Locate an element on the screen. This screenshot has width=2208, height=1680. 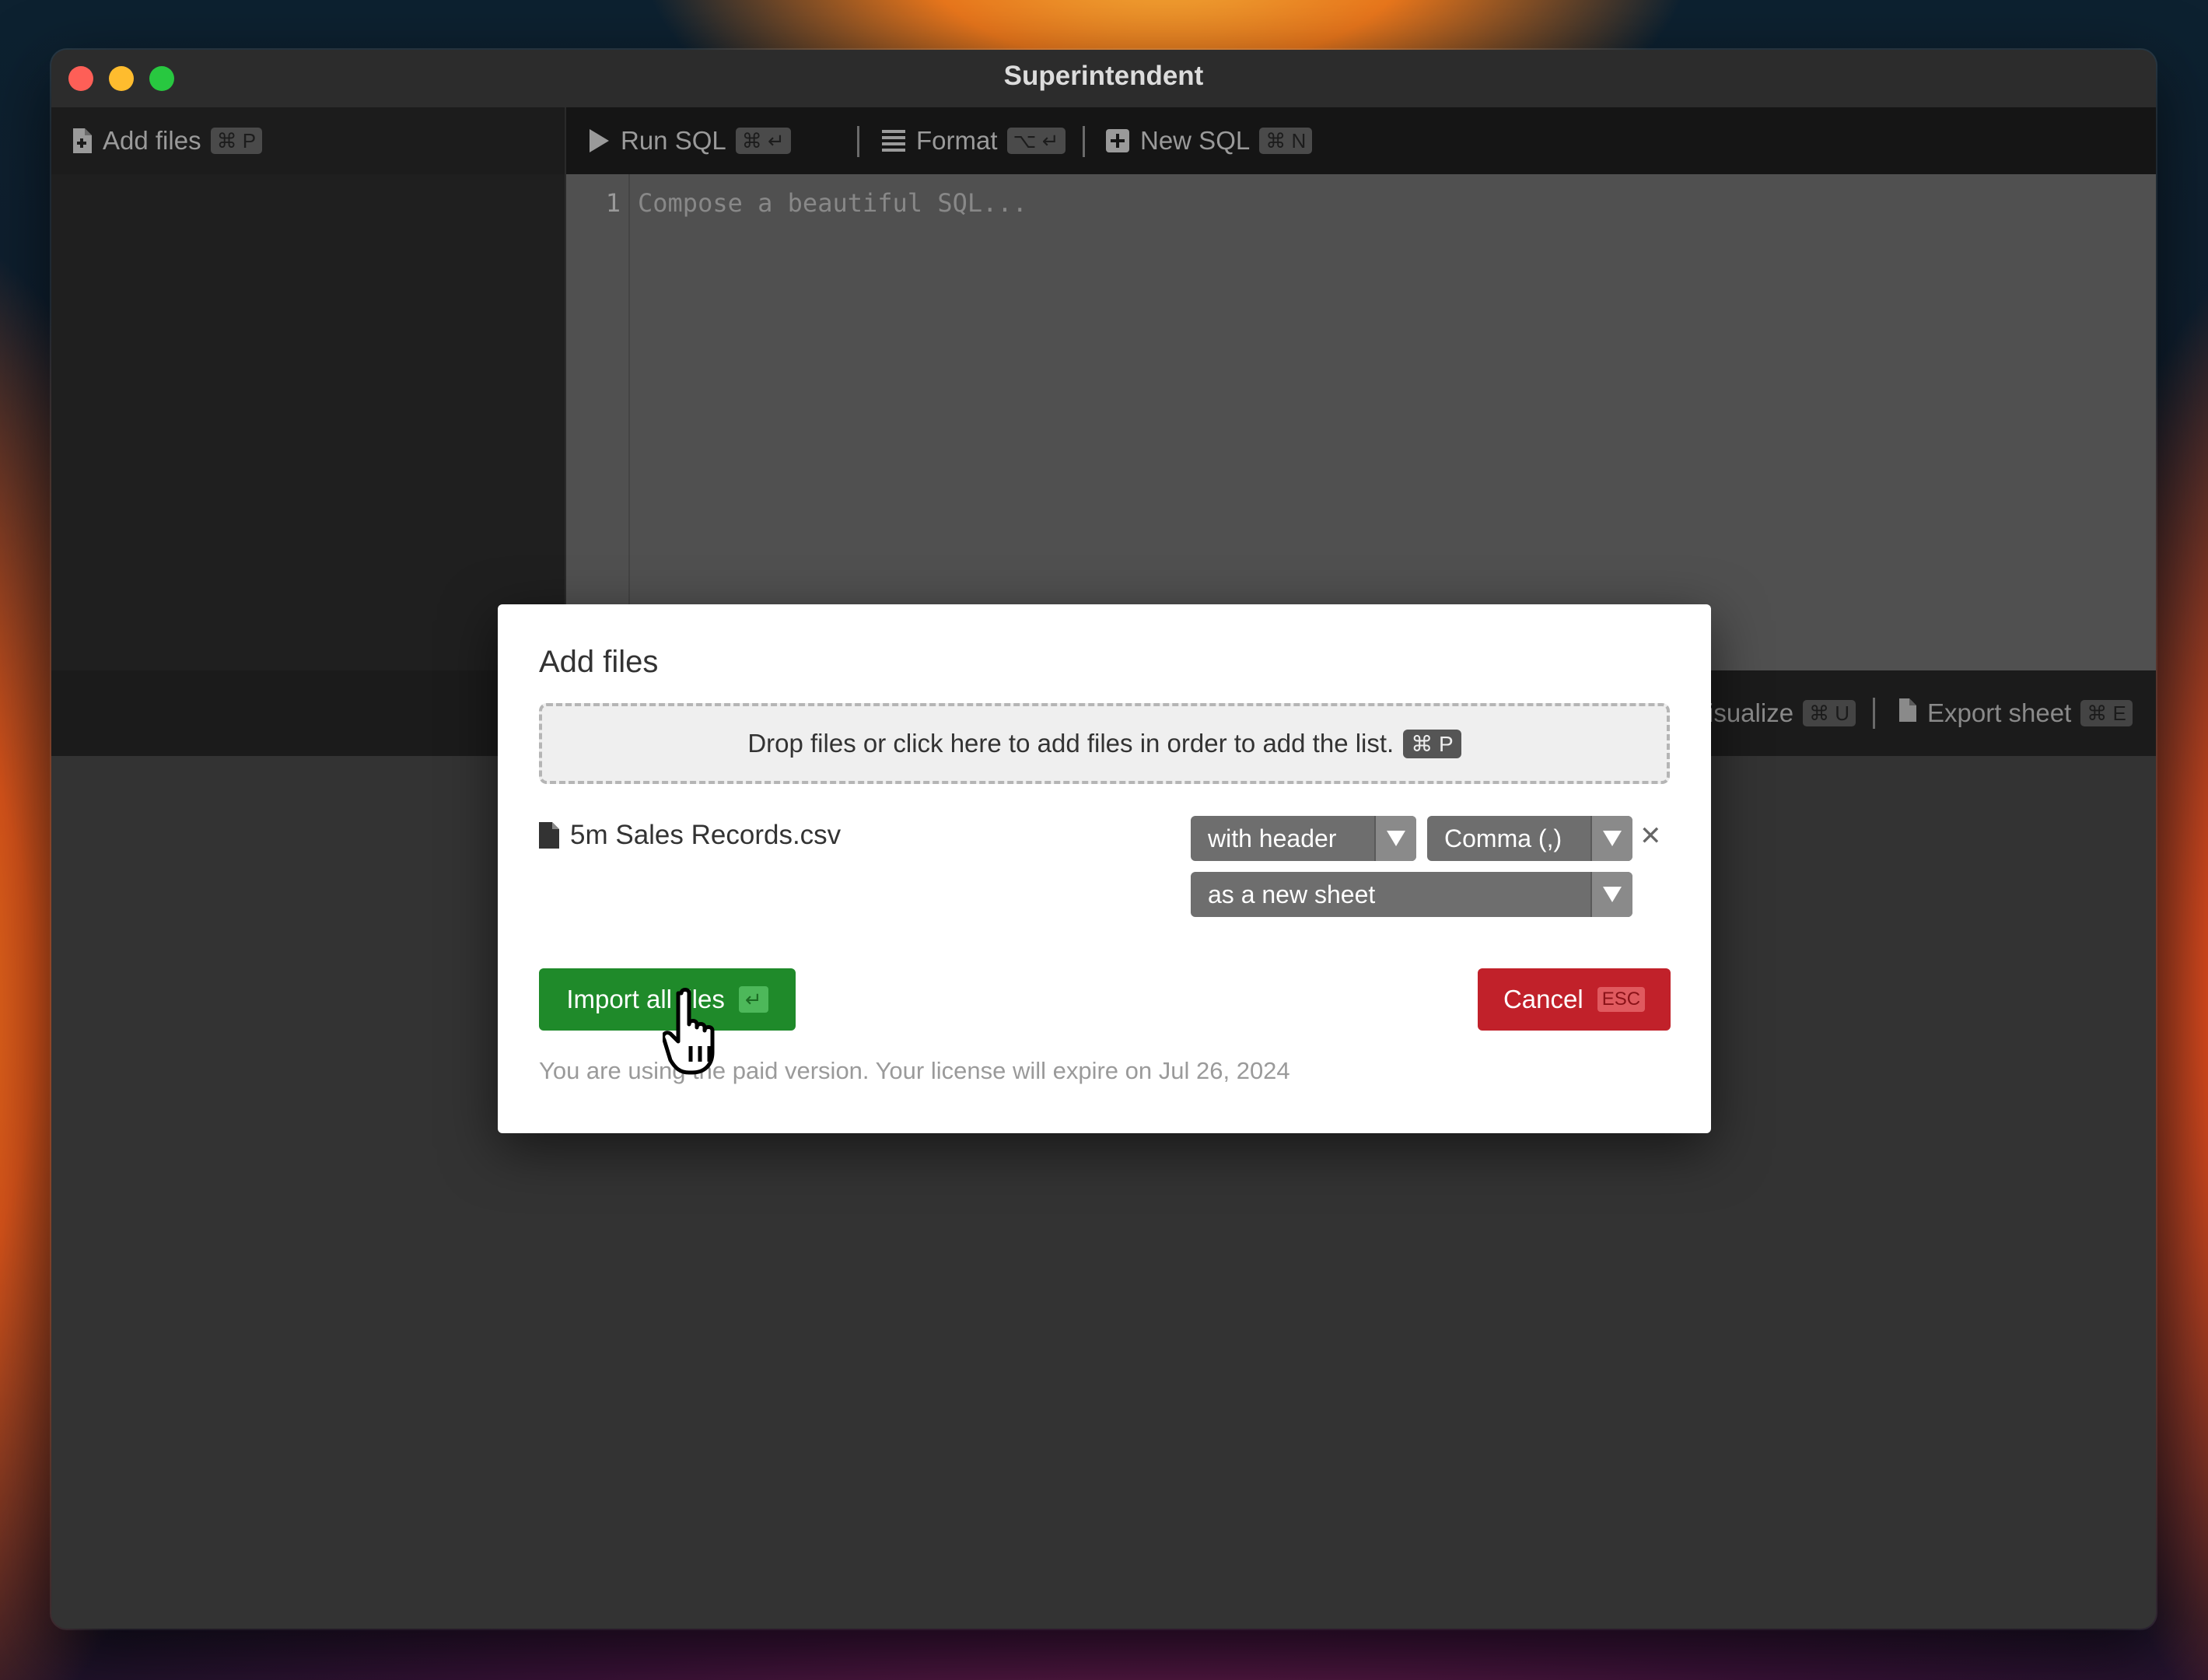
cancel-button: Cancel ESC is located at coordinates (1574, 1000).